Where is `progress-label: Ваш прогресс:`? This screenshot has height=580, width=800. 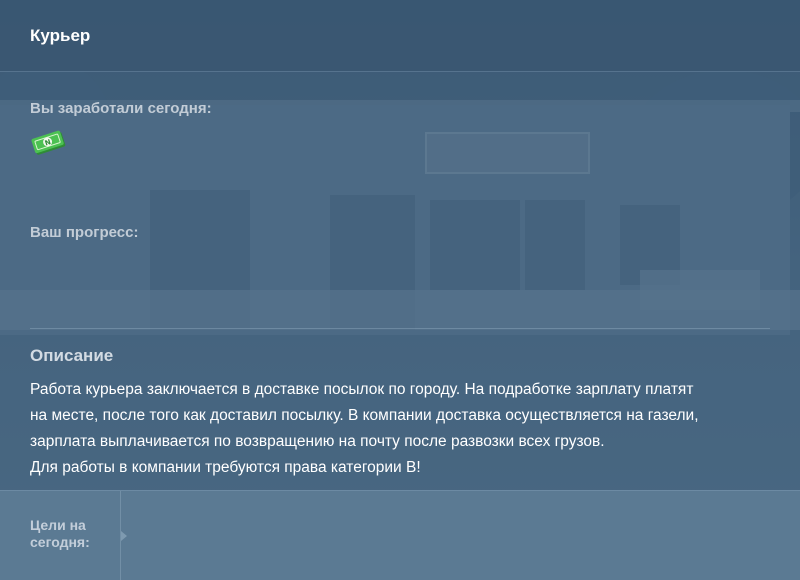
progress-label: Ваш прогресс: is located at coordinates (84, 232).